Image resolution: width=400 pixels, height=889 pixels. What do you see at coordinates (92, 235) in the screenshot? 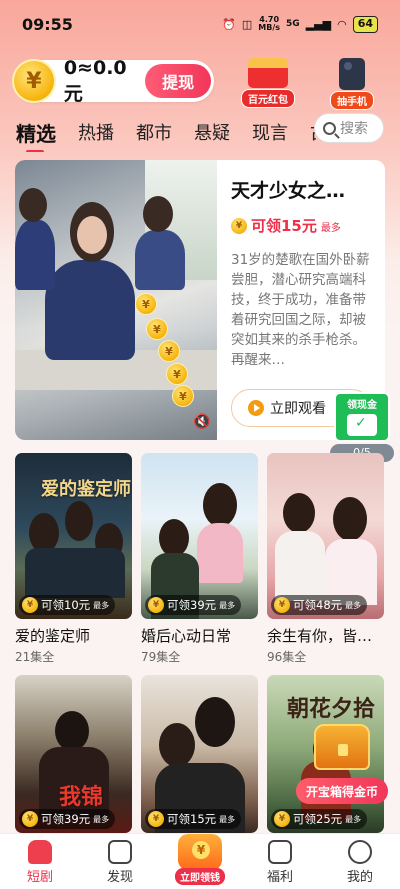
I see `poster-student-face` at bounding box center [92, 235].